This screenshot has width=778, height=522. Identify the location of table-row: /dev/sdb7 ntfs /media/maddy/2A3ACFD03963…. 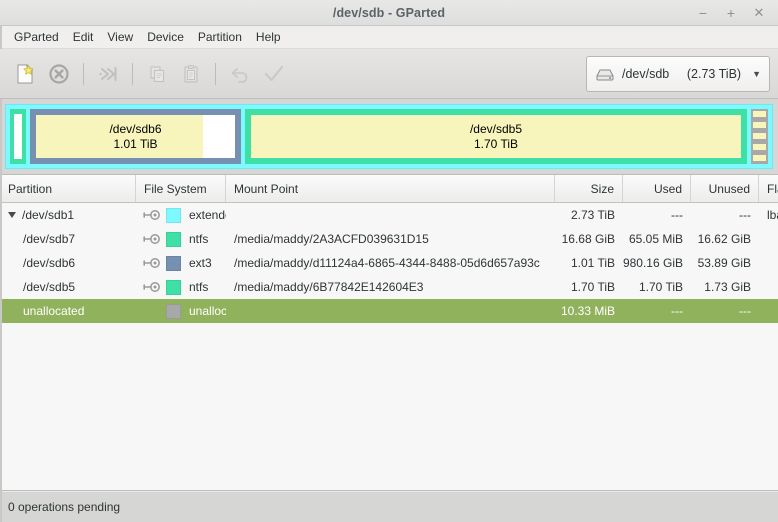
(389, 239).